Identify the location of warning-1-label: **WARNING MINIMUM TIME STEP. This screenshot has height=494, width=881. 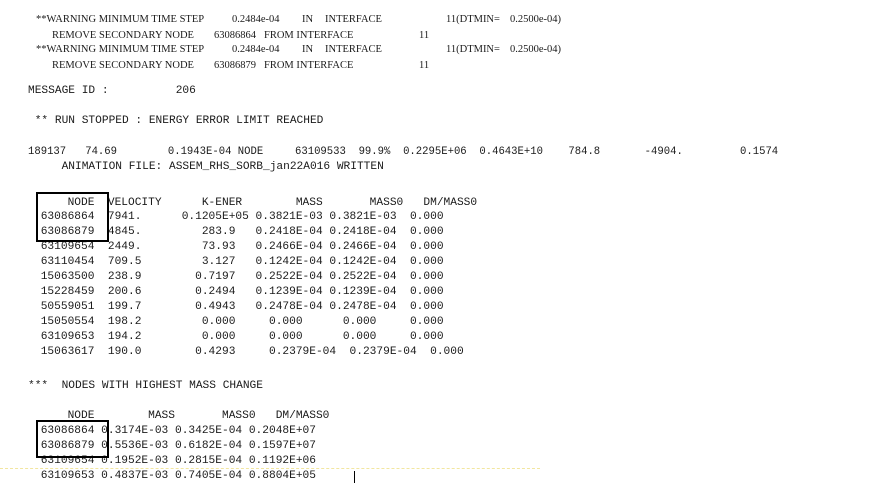
(120, 19).